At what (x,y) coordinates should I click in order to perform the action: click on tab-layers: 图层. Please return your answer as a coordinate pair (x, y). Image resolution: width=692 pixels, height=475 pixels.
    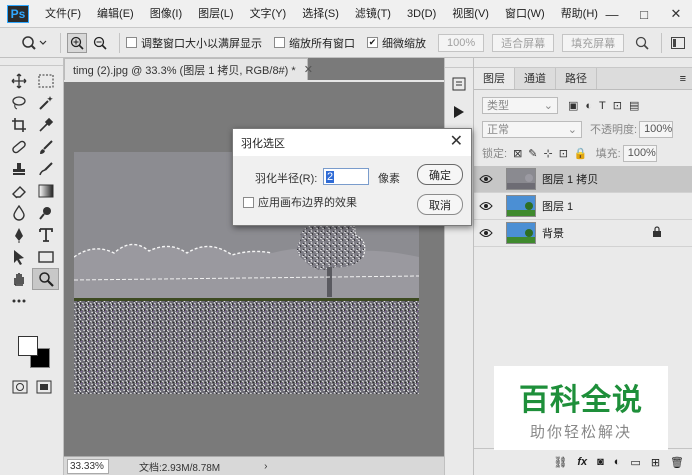
    Looking at the image, I should click on (494, 78).